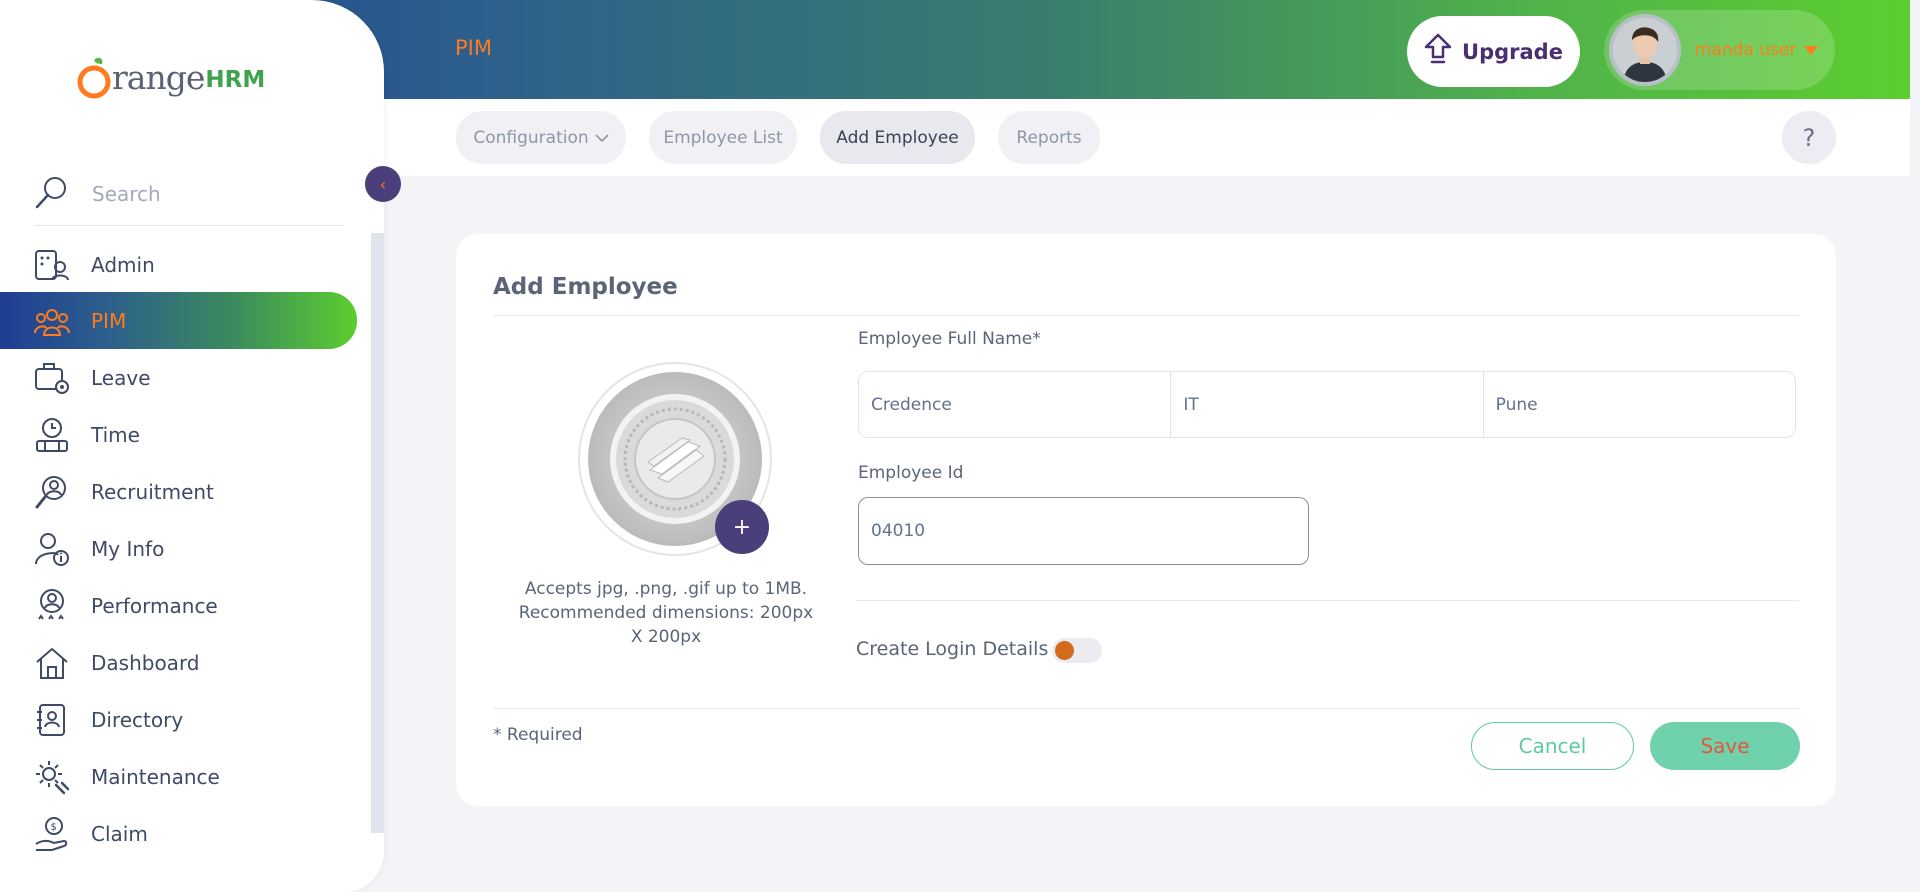  I want to click on sidebar-item-directory: Directory, so click(178, 719).